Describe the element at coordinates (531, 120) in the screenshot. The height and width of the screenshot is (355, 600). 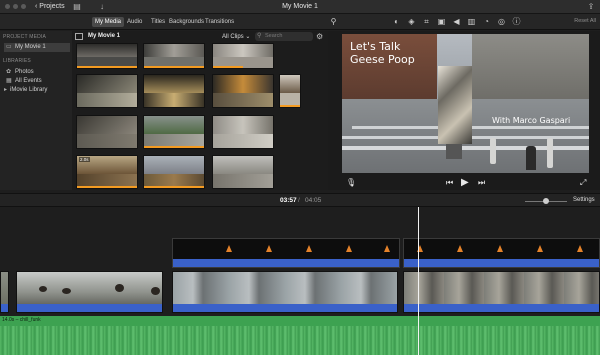
I see `subtitle-text: With Marco Gaspari` at that location.